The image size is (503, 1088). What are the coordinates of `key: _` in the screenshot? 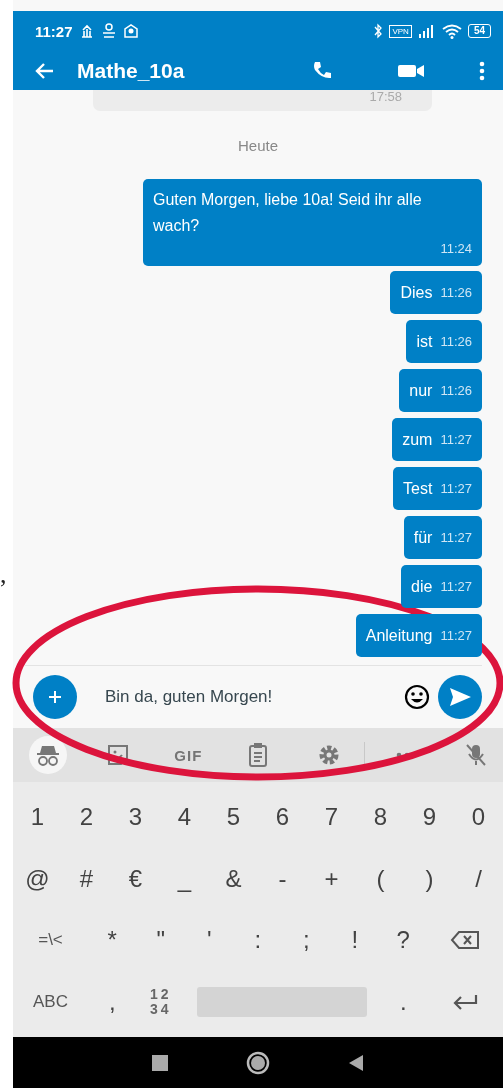 It's located at (184, 878).